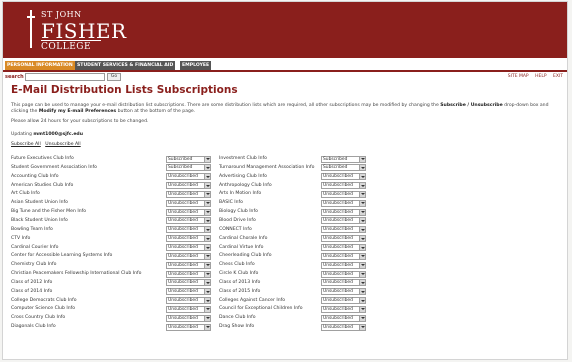 The width and height of the screenshot is (572, 362). I want to click on intro-bold-modify: Modify my E-mail Preferences, so click(77, 112).